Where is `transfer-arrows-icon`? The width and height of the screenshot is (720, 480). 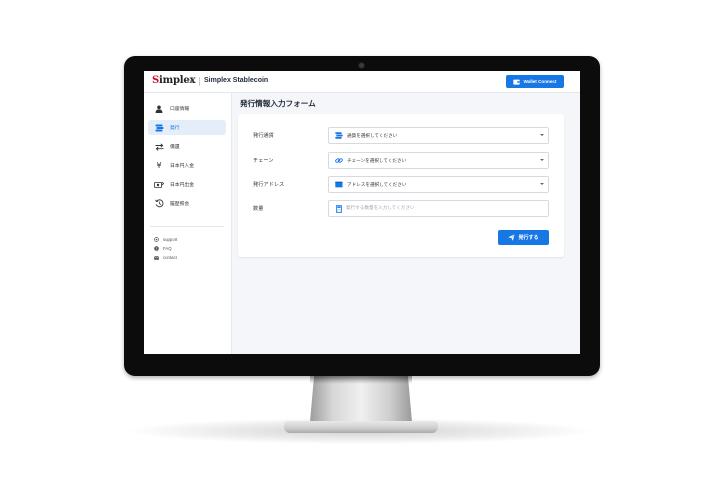 transfer-arrows-icon is located at coordinates (159, 146).